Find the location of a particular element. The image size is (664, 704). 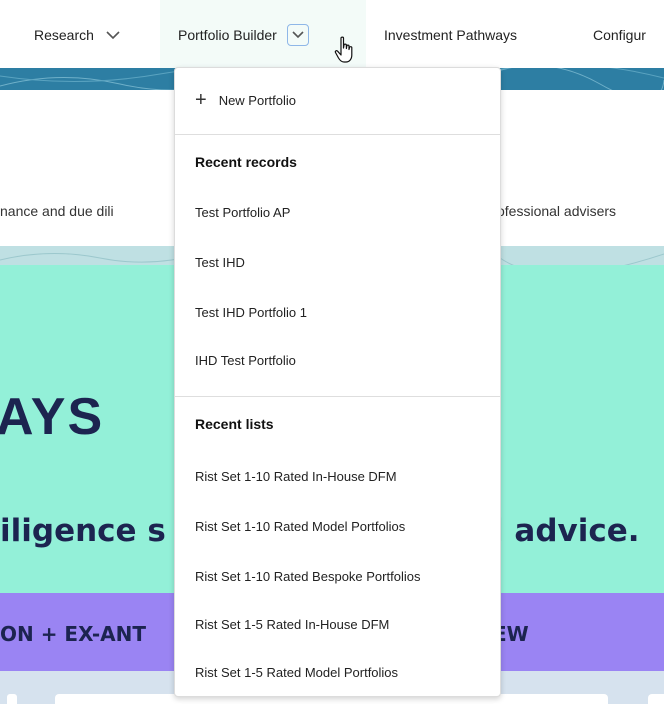

intro-text-left: nance and due dili is located at coordinates (57, 211).